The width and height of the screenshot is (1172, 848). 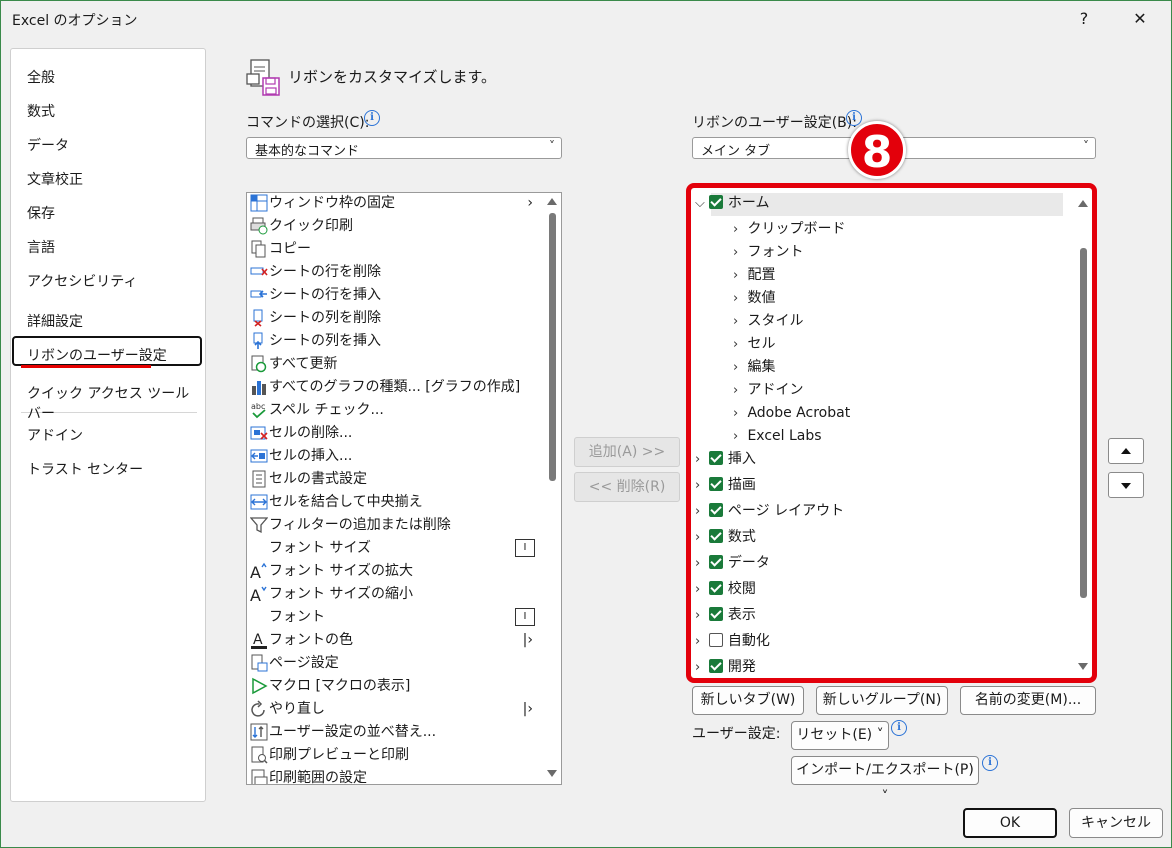 I want to click on command-item: A フォント サイズの拡大, so click(x=392, y=571).